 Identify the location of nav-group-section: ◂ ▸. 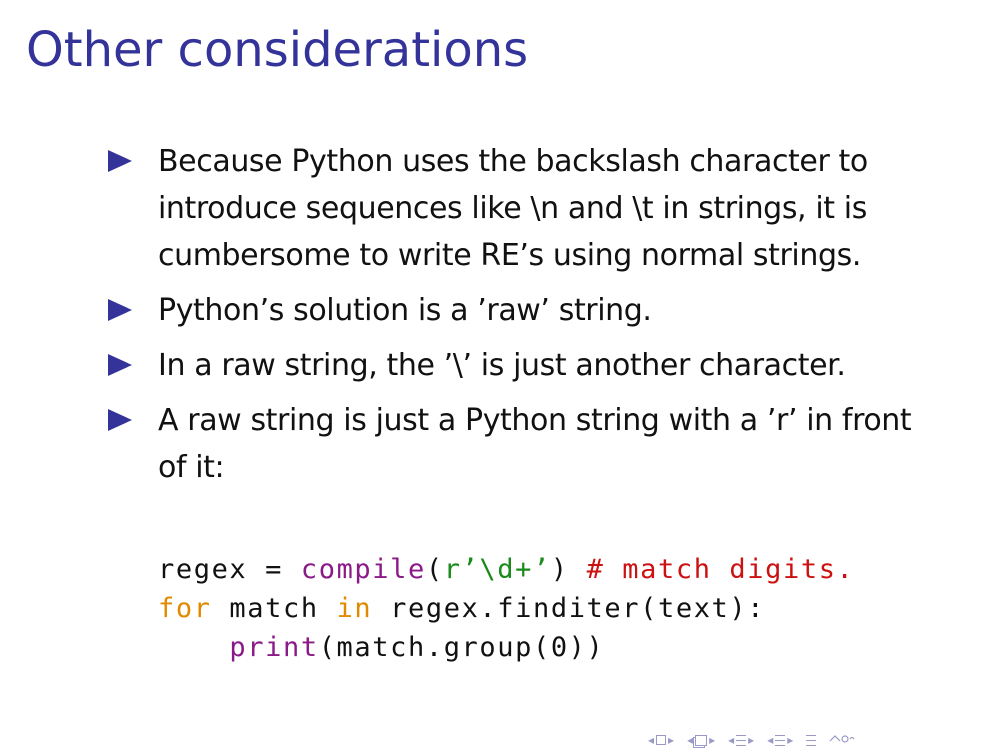
(780, 740).